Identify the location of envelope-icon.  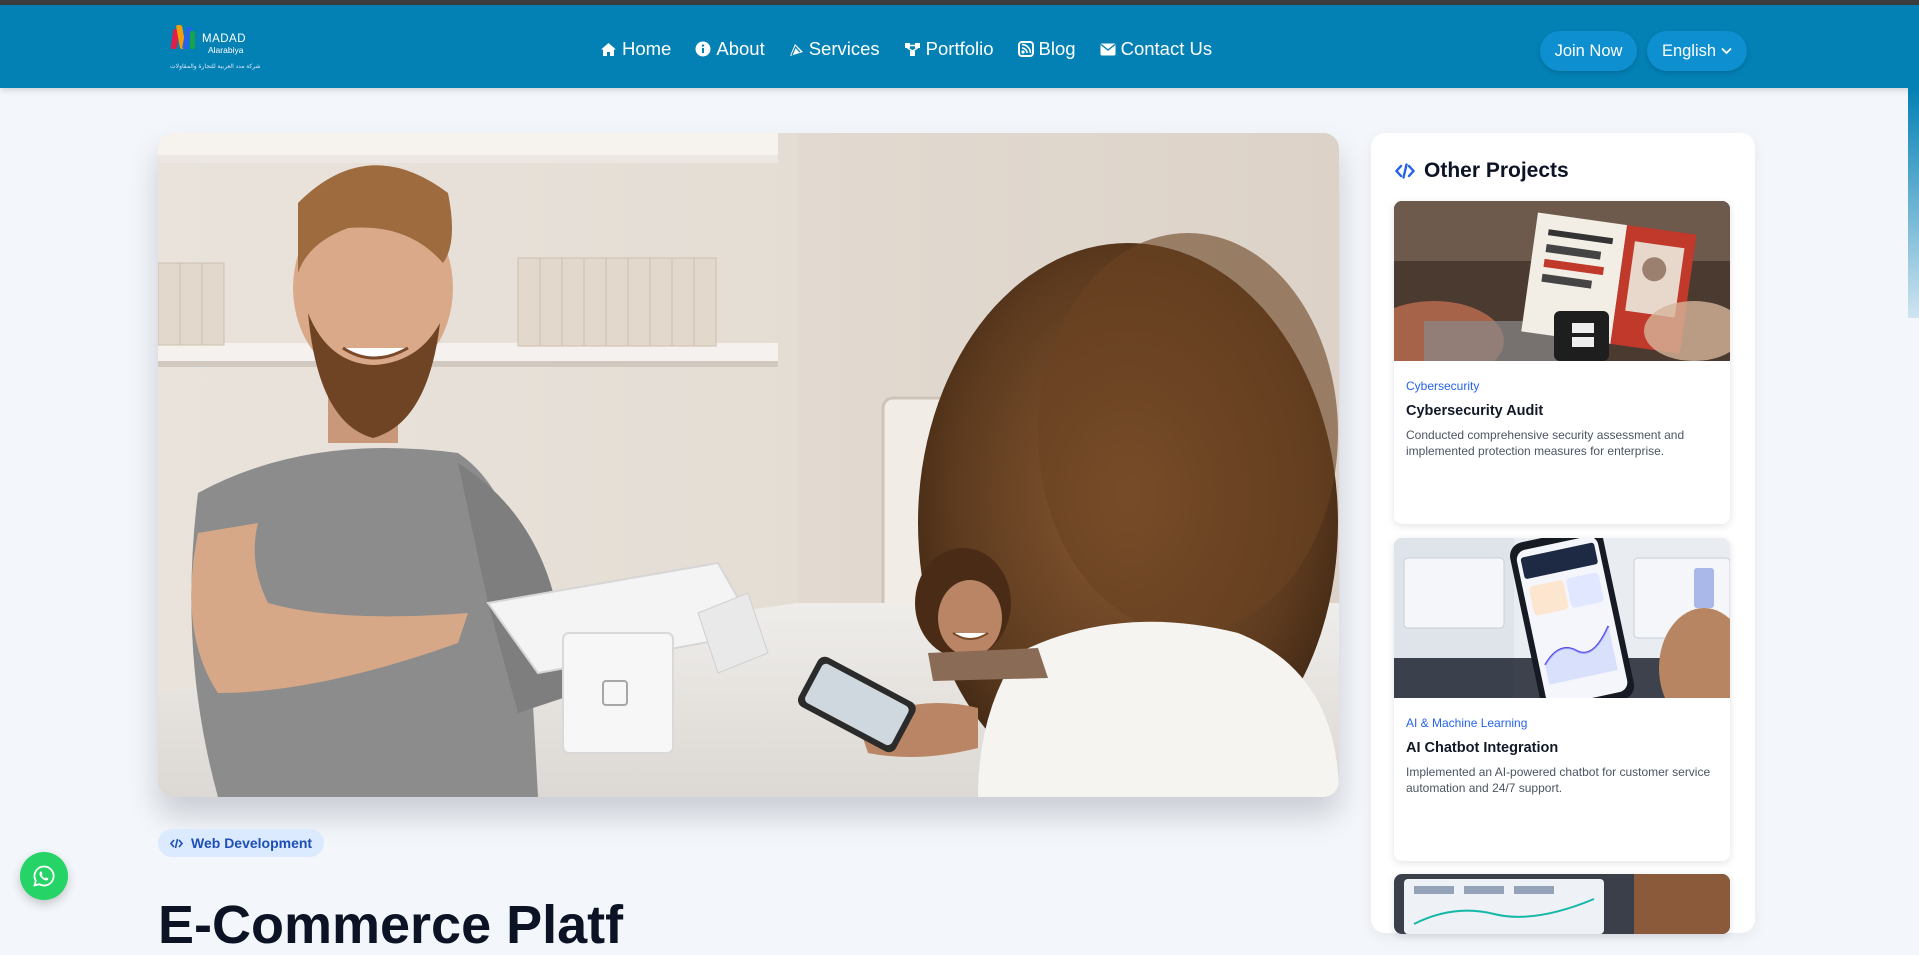
(1108, 49).